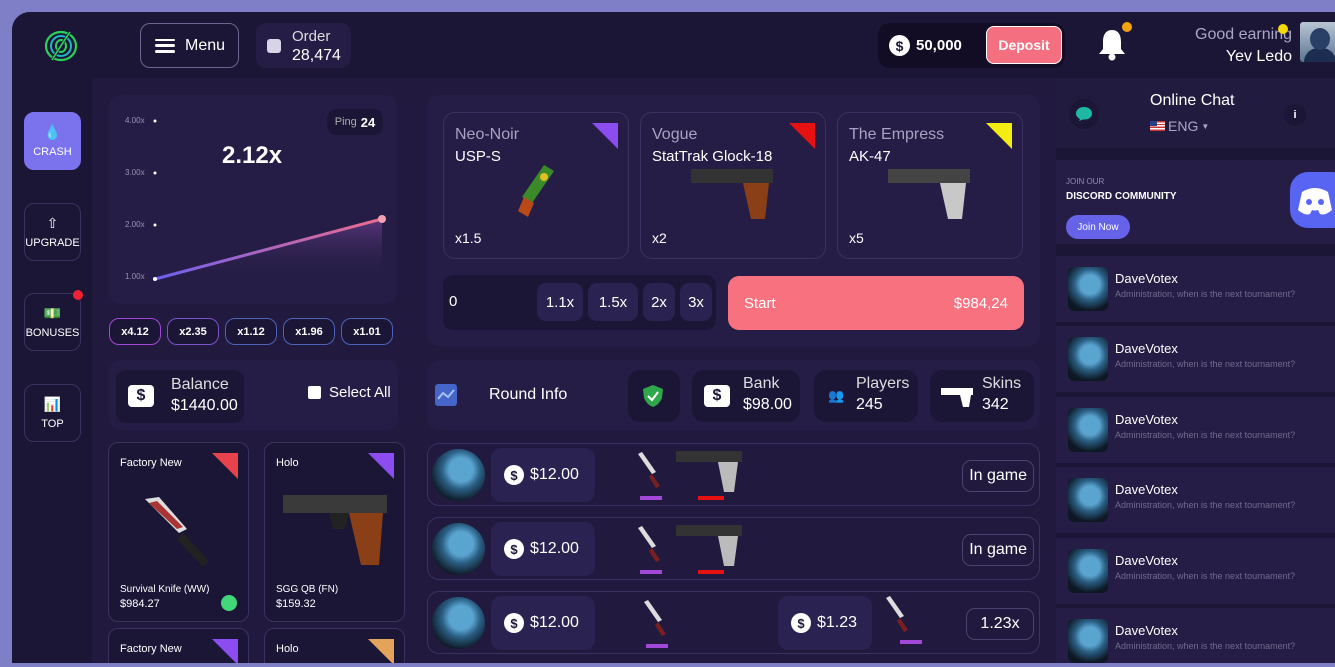 The height and width of the screenshot is (667, 1335). What do you see at coordinates (52, 232) in the screenshot?
I see `sidebar-item-upgrade: ⇧ UPGRADE` at bounding box center [52, 232].